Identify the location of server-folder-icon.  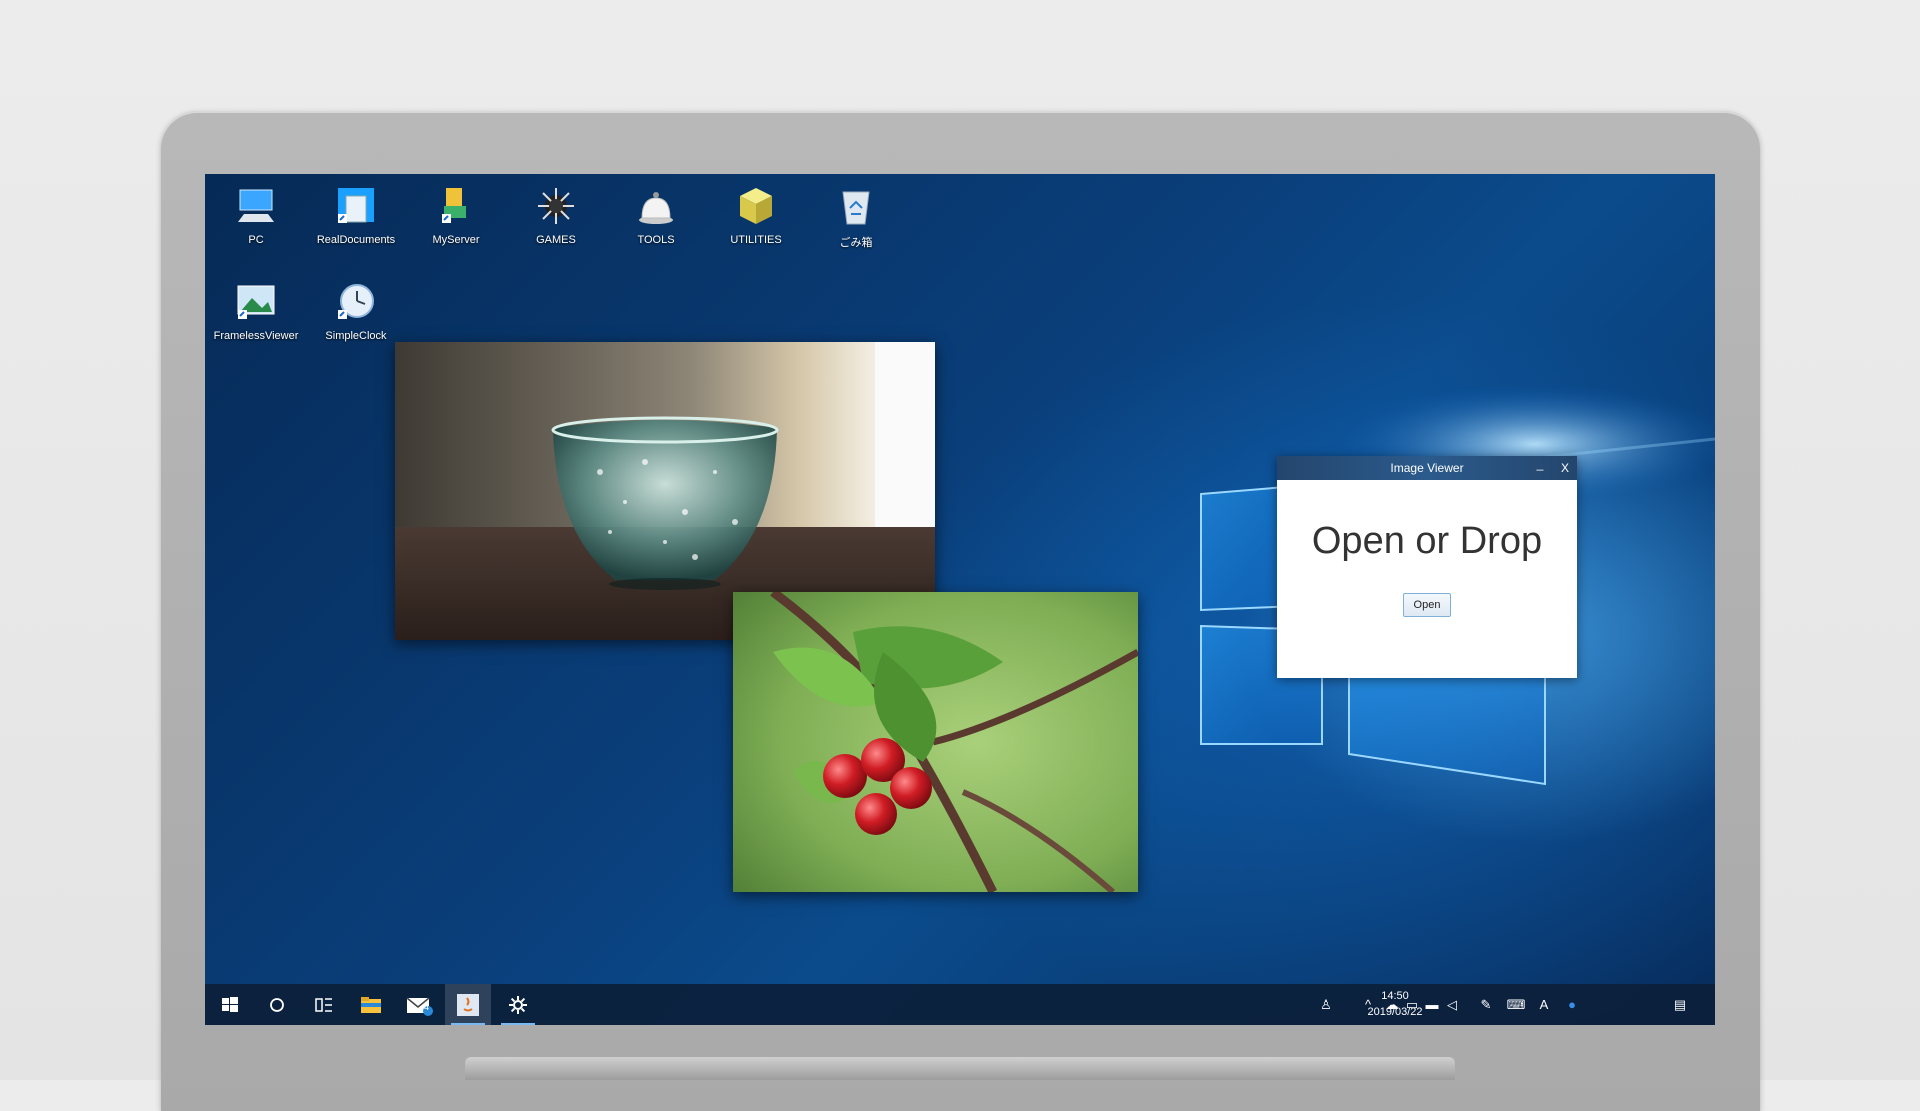
(454, 205).